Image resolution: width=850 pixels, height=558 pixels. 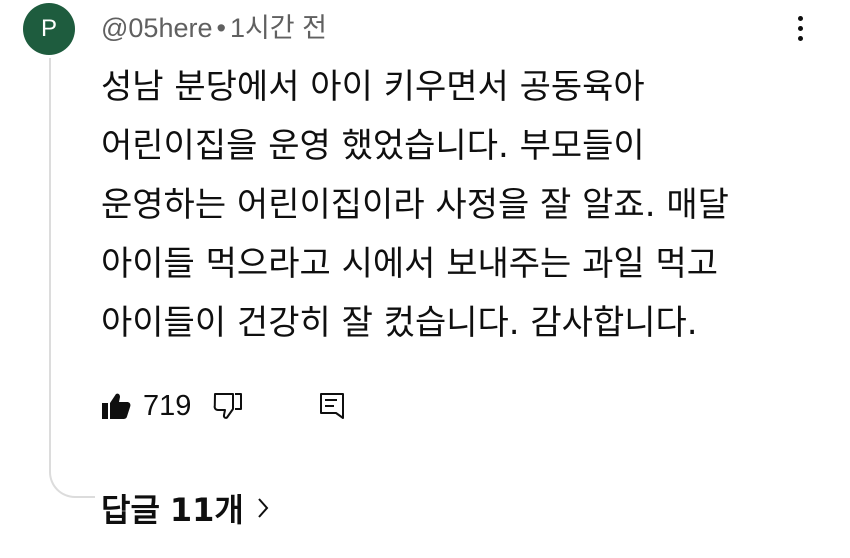 I want to click on more-options-button, so click(x=800, y=28).